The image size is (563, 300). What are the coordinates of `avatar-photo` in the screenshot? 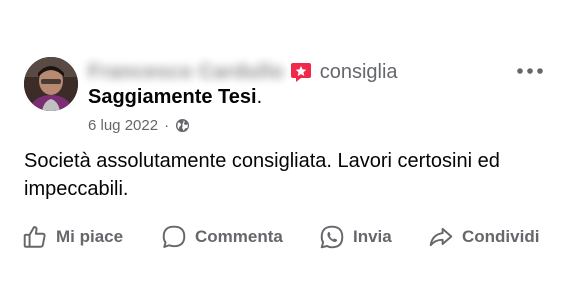 It's located at (51, 84).